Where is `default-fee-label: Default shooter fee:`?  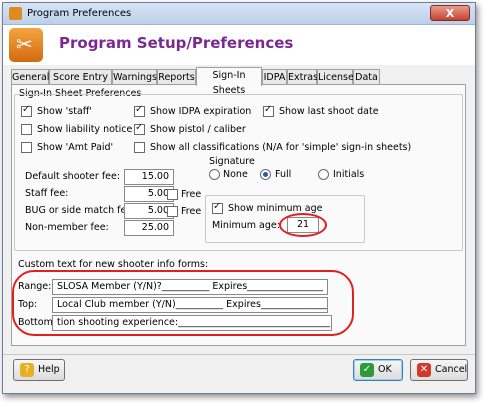 default-fee-label: Default shooter fee: is located at coordinates (73, 176).